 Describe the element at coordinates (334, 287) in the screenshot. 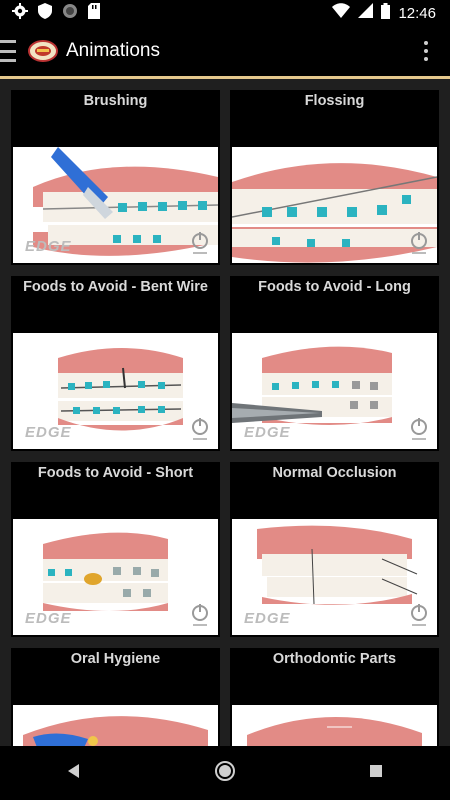

I see `card-title: Foods to Avoid - Long` at that location.